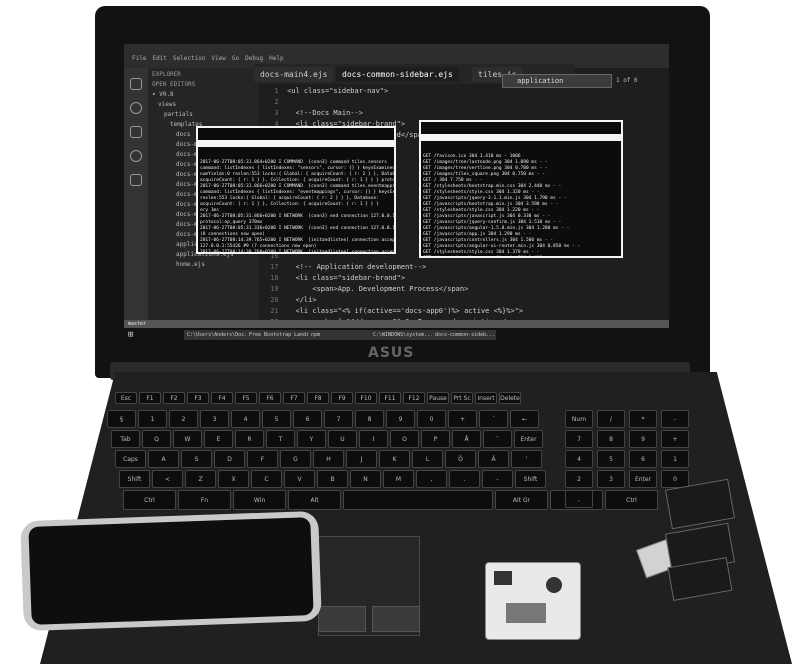  Describe the element at coordinates (579, 479) in the screenshot. I see `numpad-key: 2` at that location.